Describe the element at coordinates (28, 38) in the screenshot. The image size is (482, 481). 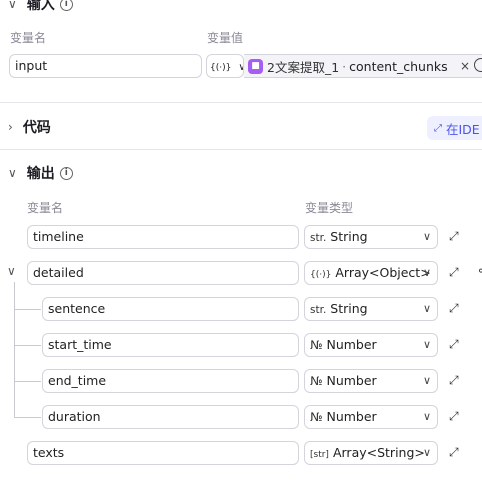
I see `input-col-name-header: 变量名` at that location.